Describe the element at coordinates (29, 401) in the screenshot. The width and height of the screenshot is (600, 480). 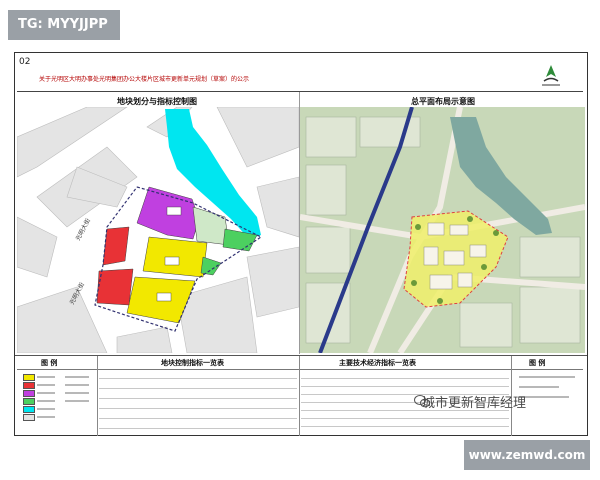
I see `legend-swatch-green` at that location.